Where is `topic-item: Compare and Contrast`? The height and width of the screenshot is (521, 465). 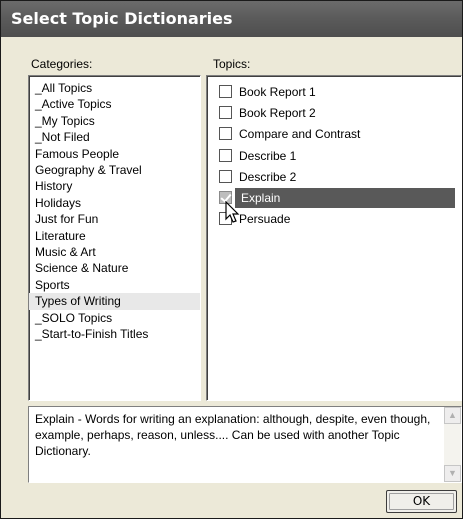
topic-item: Compare and Contrast is located at coordinates (338, 134).